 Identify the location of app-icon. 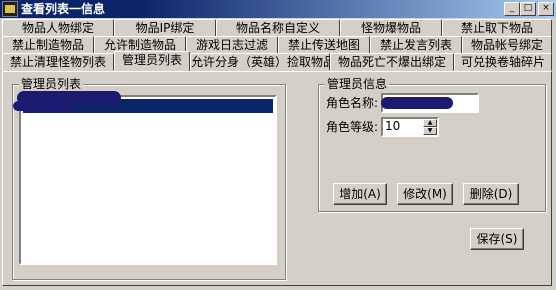
(10, 9).